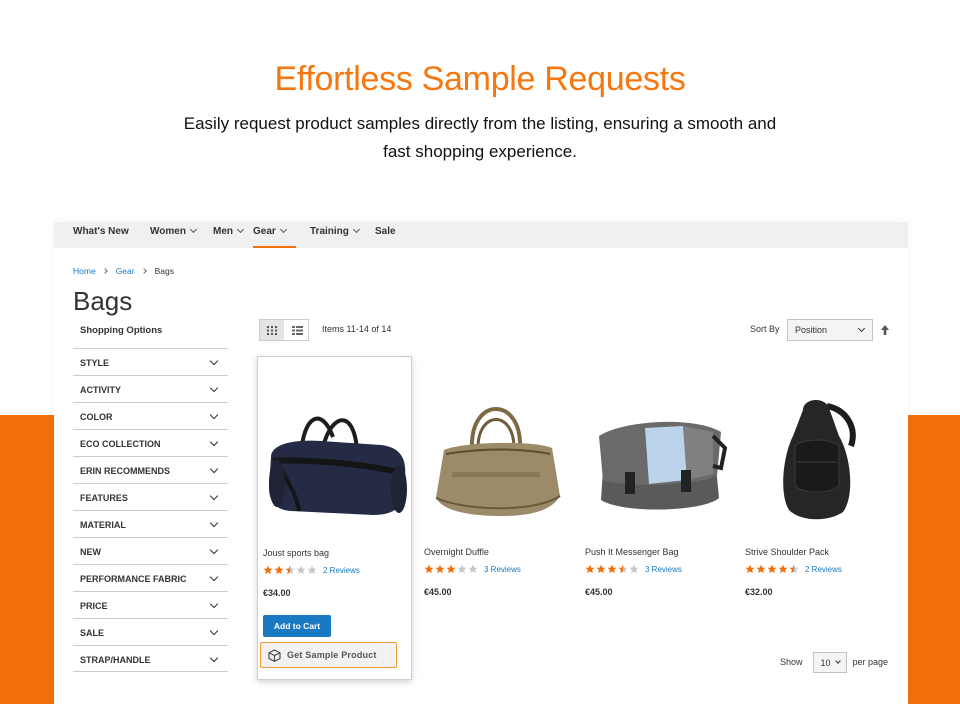  I want to click on nav-item-training: Training, so click(335, 236).